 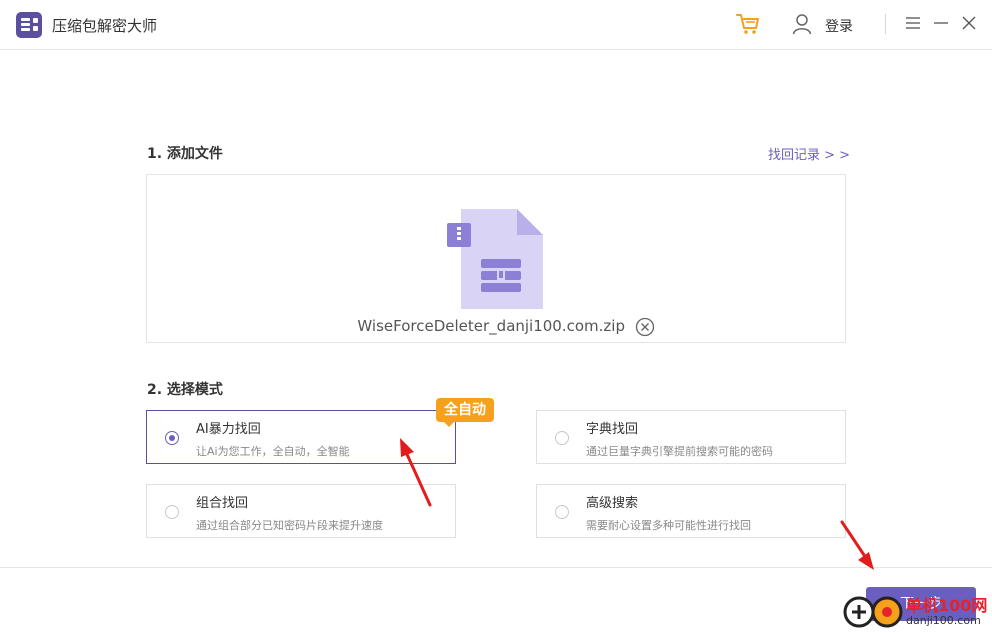 What do you see at coordinates (491, 326) in the screenshot?
I see `file-name: WiseForceDeleter_danji100.com.zip` at bounding box center [491, 326].